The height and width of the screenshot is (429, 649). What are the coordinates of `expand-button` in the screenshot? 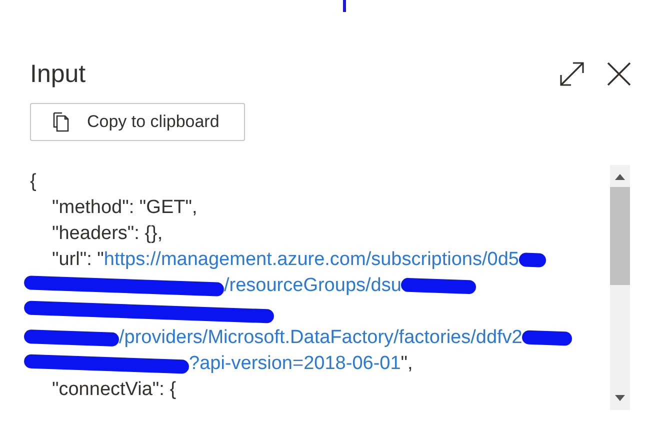 It's located at (572, 74).